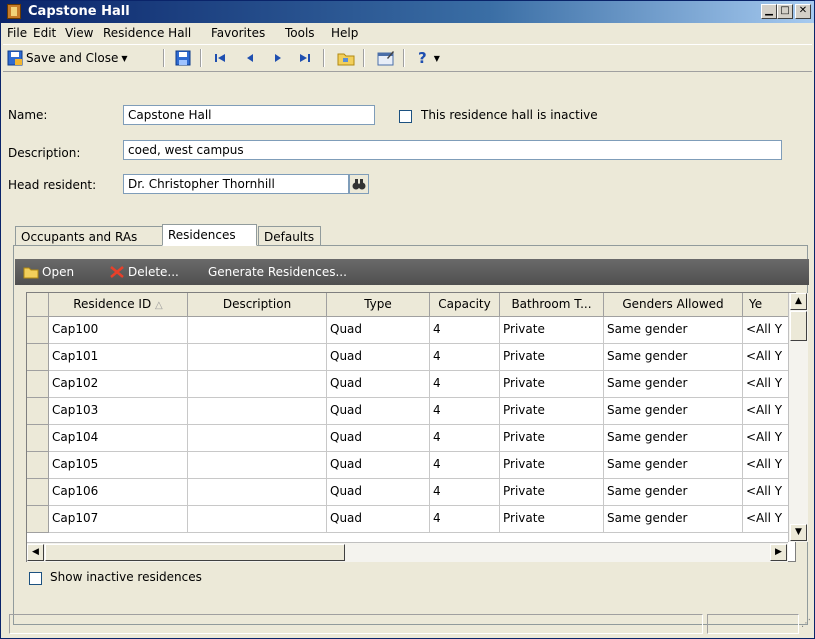  What do you see at coordinates (798, 301) in the screenshot?
I see `scroll-up-button: ▲` at bounding box center [798, 301].